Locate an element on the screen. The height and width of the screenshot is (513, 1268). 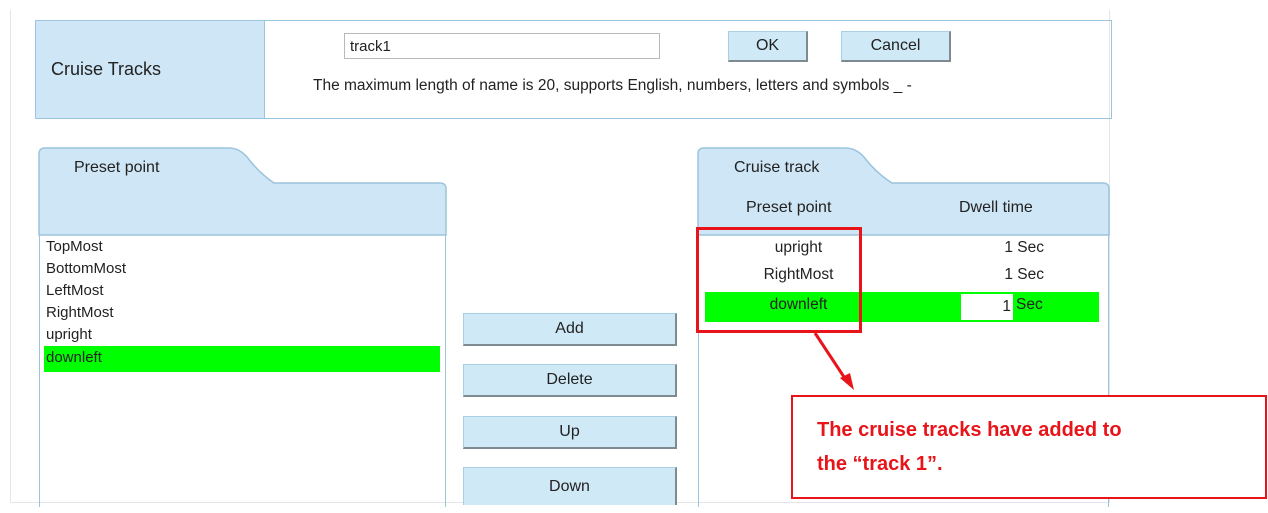
list-item: LeftMost is located at coordinates (242, 291).